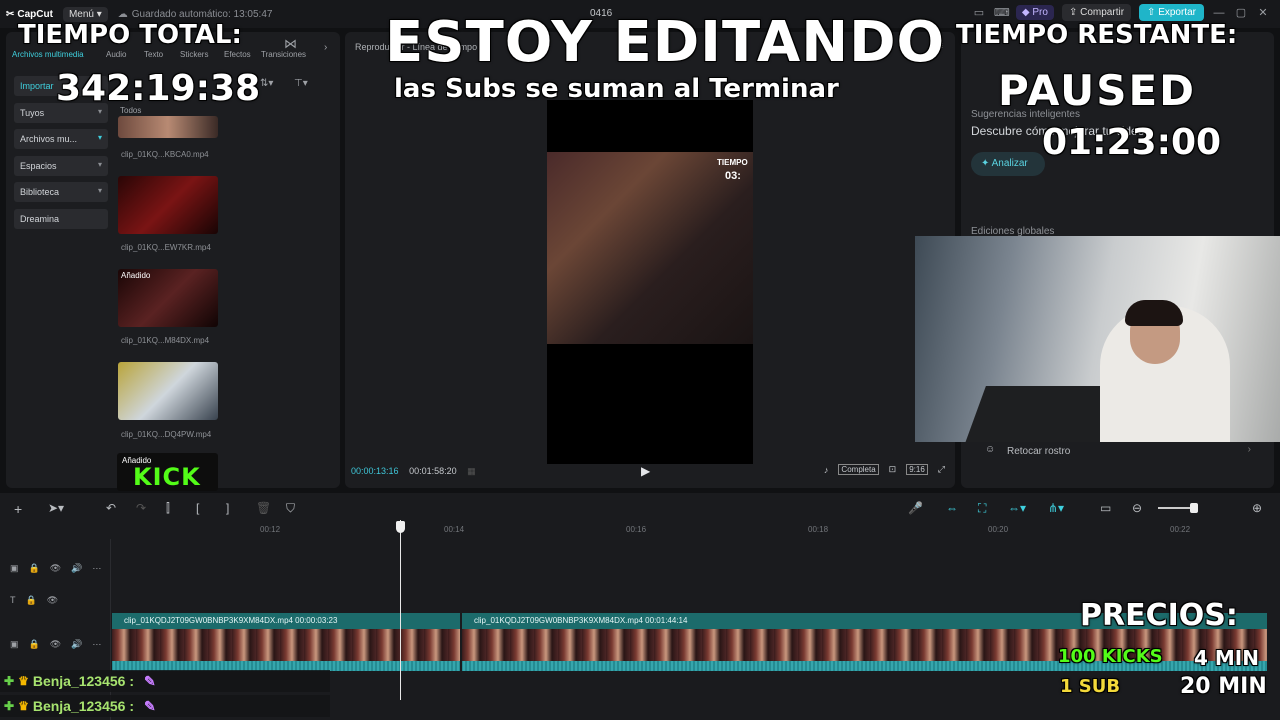 This screenshot has width=1280, height=720. What do you see at coordinates (1008, 164) in the screenshot?
I see `analyze-button: ✦ Analizar` at bounding box center [1008, 164].